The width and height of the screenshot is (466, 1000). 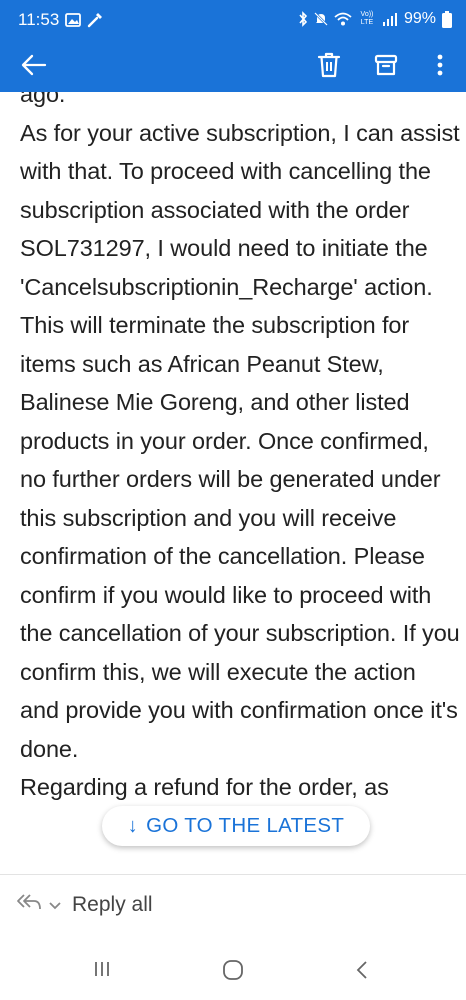 I want to click on wifi-call-icon, so click(x=343, y=19).